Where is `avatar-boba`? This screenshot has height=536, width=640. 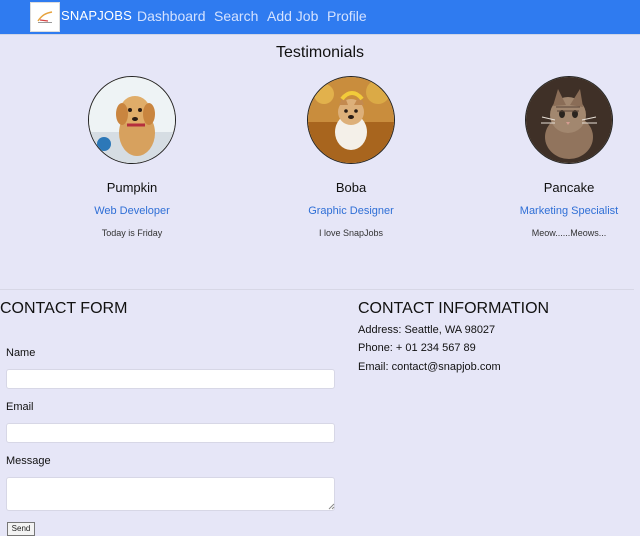 avatar-boba is located at coordinates (351, 120).